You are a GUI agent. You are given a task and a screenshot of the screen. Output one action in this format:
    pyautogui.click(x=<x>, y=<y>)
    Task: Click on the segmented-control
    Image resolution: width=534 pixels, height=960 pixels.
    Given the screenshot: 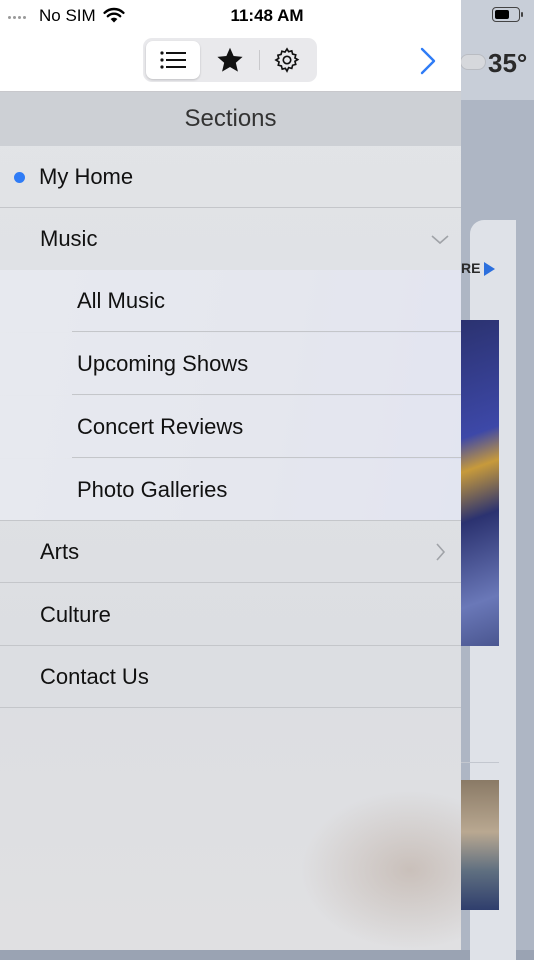 What is the action you would take?
    pyautogui.click(x=230, y=60)
    